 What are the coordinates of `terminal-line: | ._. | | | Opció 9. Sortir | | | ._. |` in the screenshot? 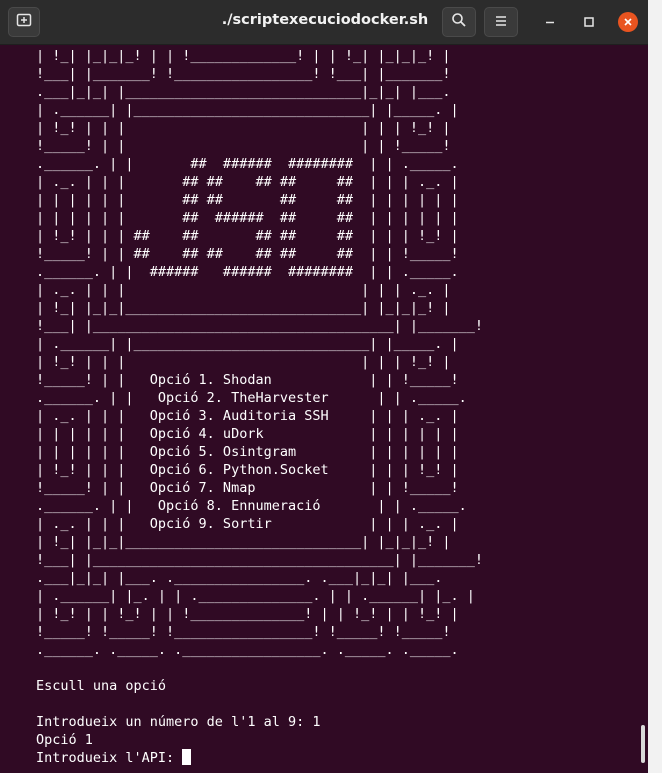 It's located at (247, 524).